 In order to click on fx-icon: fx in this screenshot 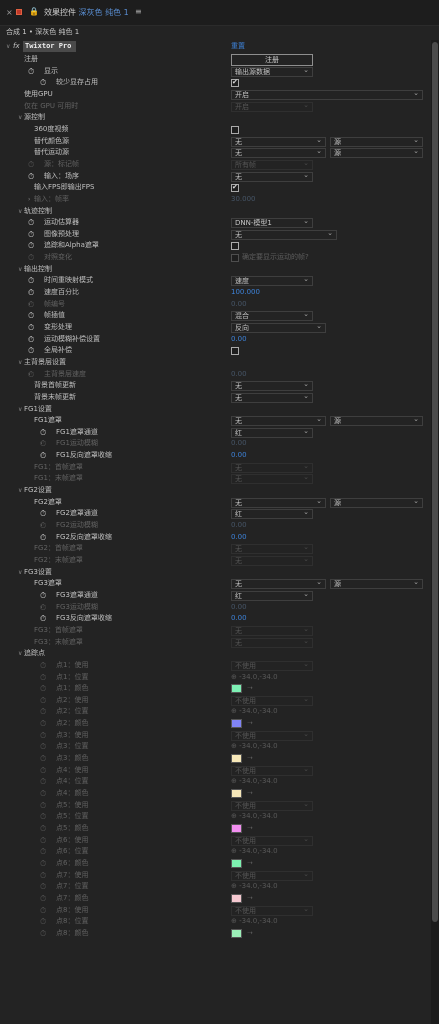, I will do `click(16, 46)`.